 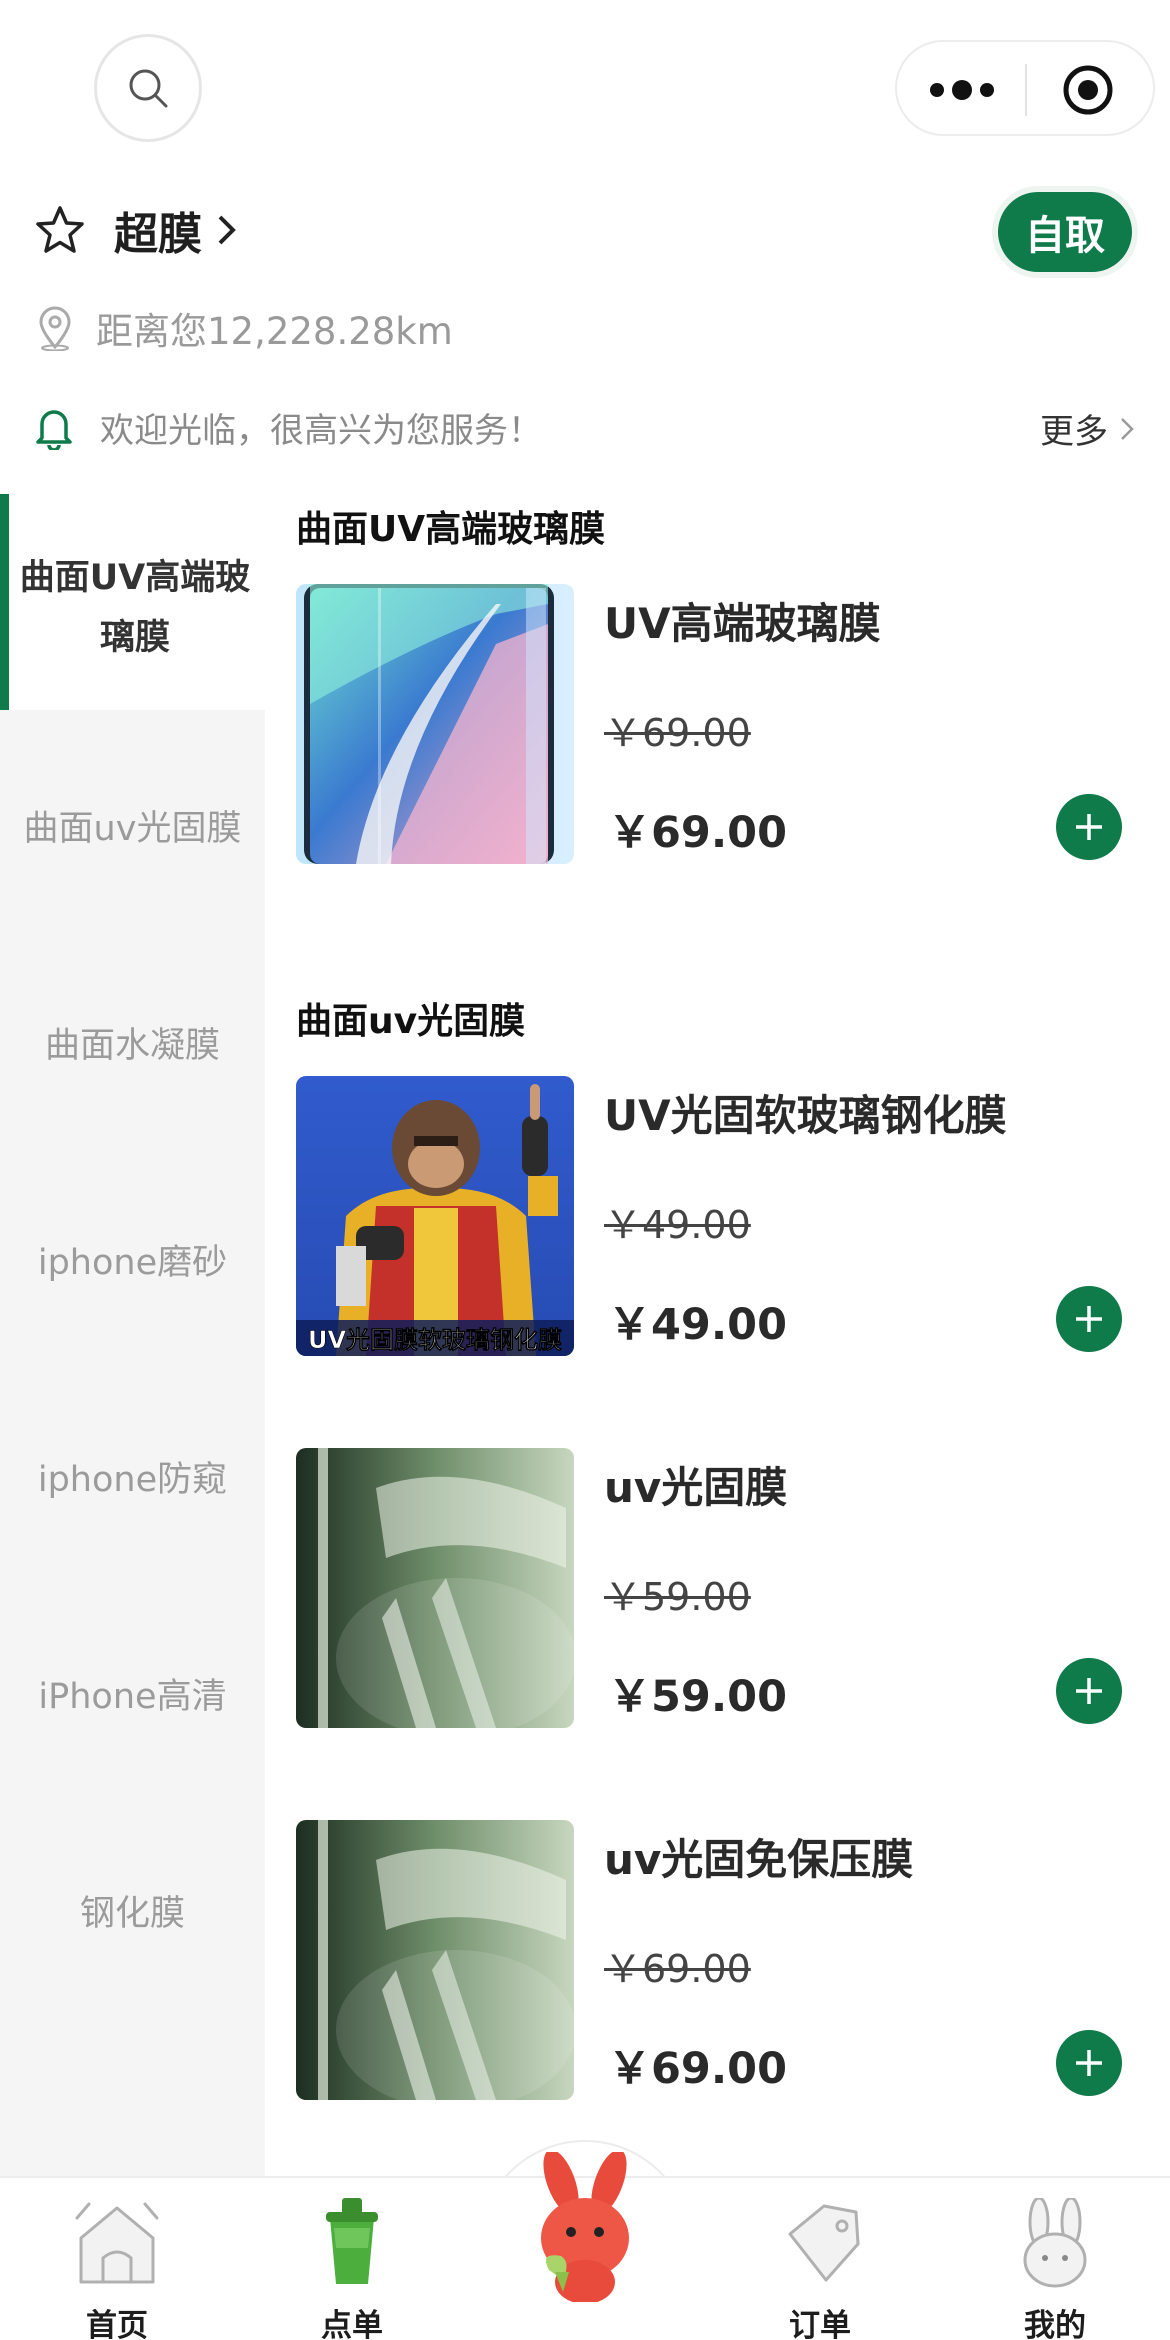 What do you see at coordinates (1074, 432) in the screenshot?
I see `more-label: 更多` at bounding box center [1074, 432].